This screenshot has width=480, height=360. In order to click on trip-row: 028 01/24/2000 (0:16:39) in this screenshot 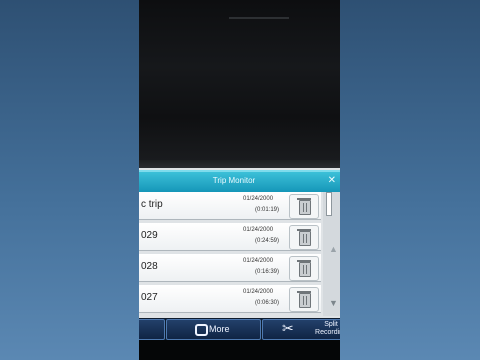, I will do `click(230, 268)`.